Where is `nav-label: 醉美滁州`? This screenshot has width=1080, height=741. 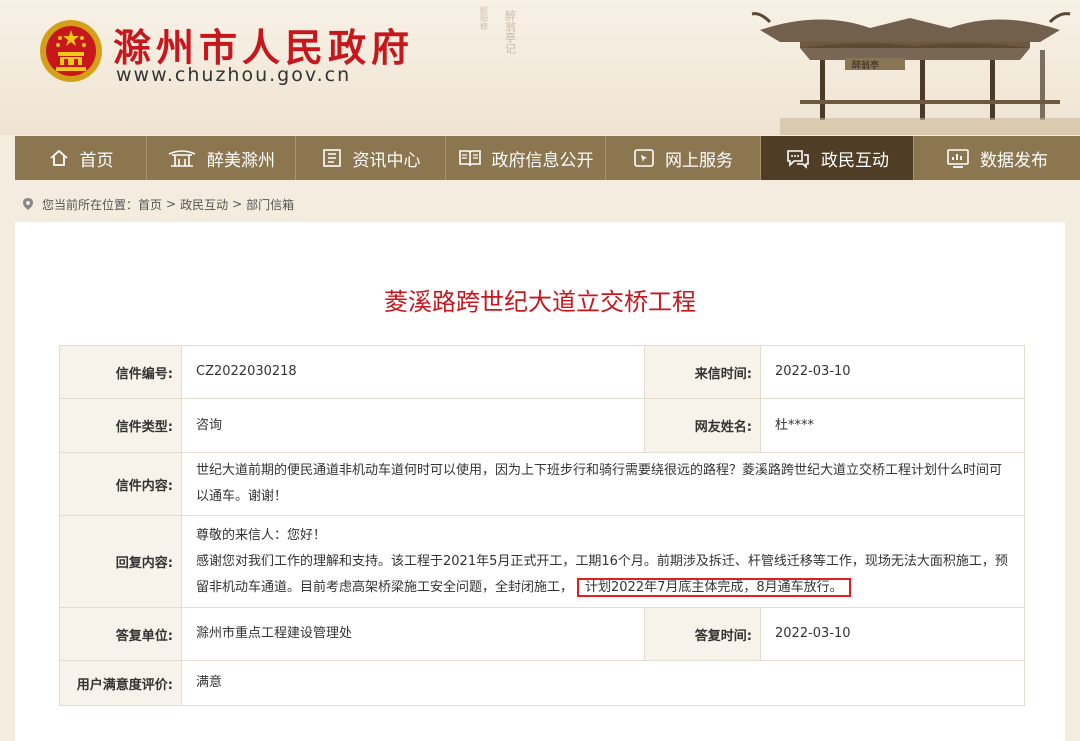
nav-label: 醉美滁州 is located at coordinates (241, 160).